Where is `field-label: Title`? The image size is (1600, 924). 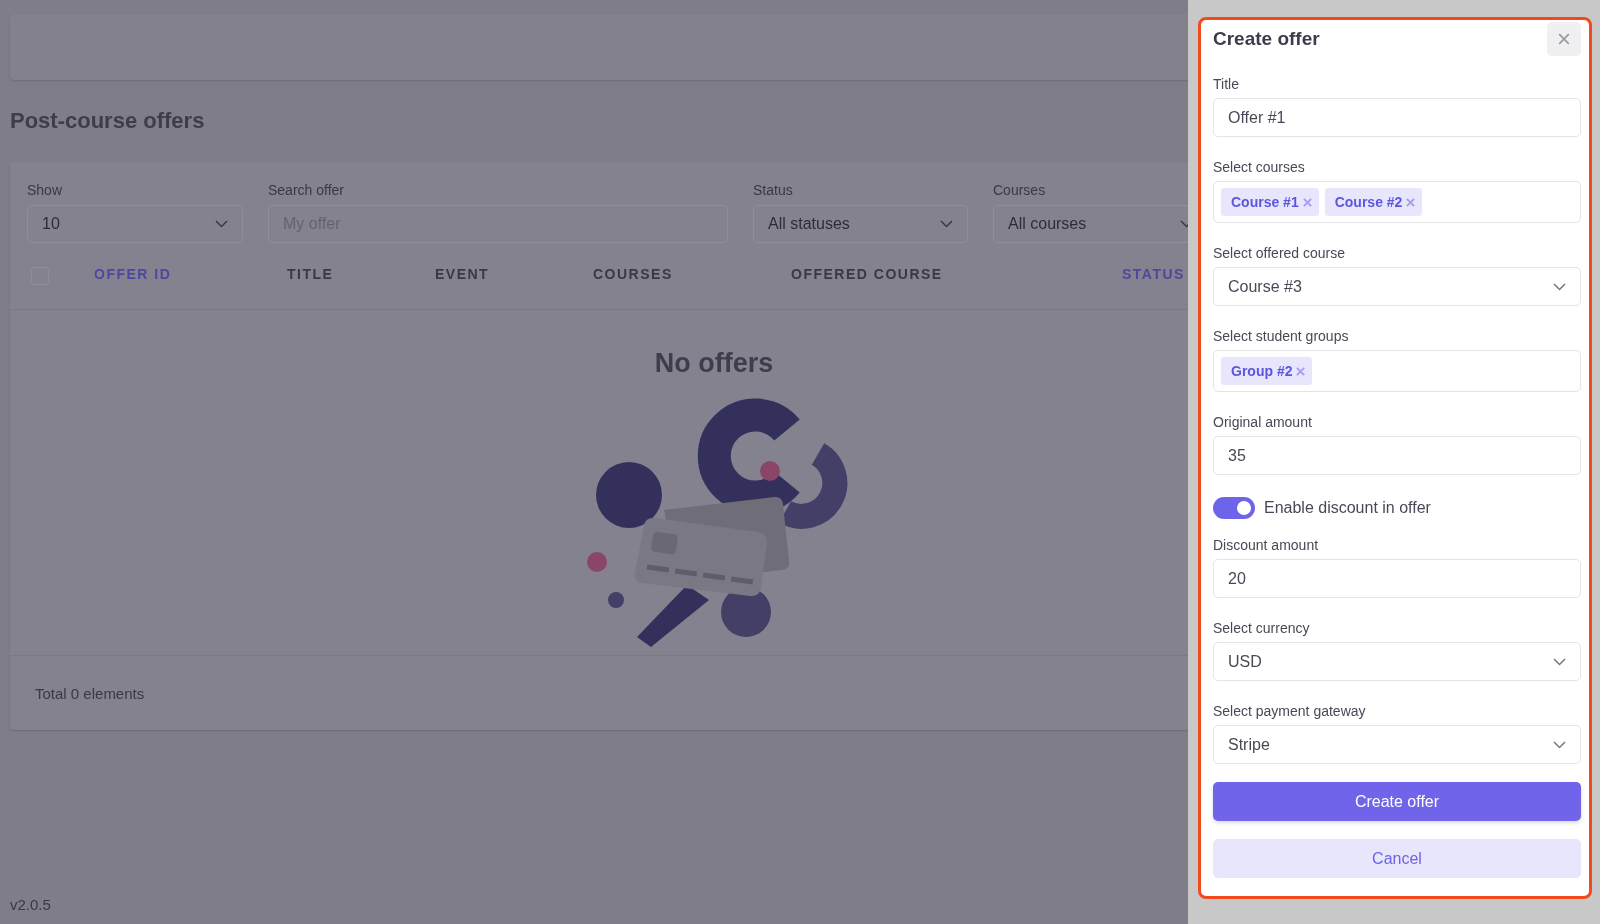
field-label: Title is located at coordinates (1226, 84).